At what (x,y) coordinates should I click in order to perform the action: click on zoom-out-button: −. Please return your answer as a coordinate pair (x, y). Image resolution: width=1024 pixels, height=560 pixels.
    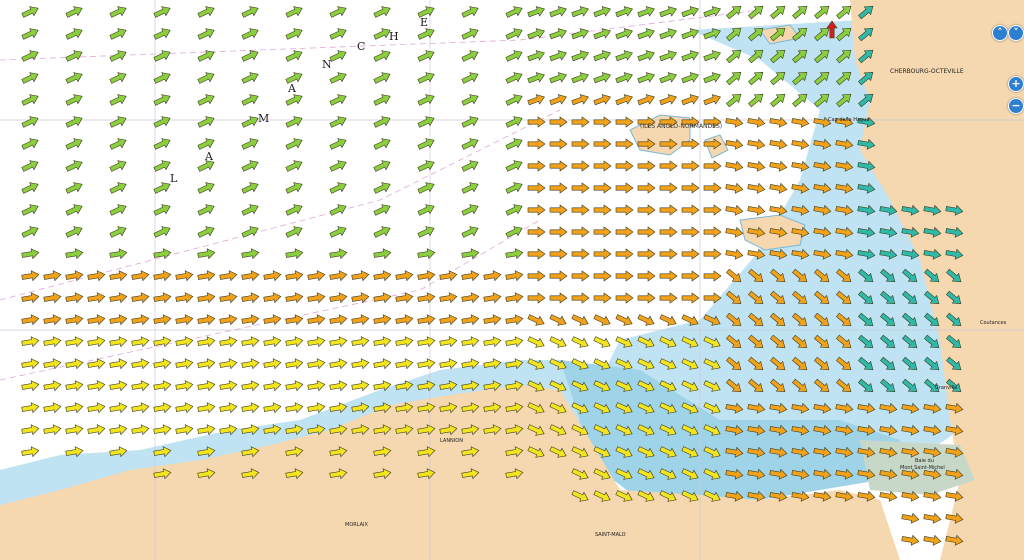
    Looking at the image, I should click on (1016, 106).